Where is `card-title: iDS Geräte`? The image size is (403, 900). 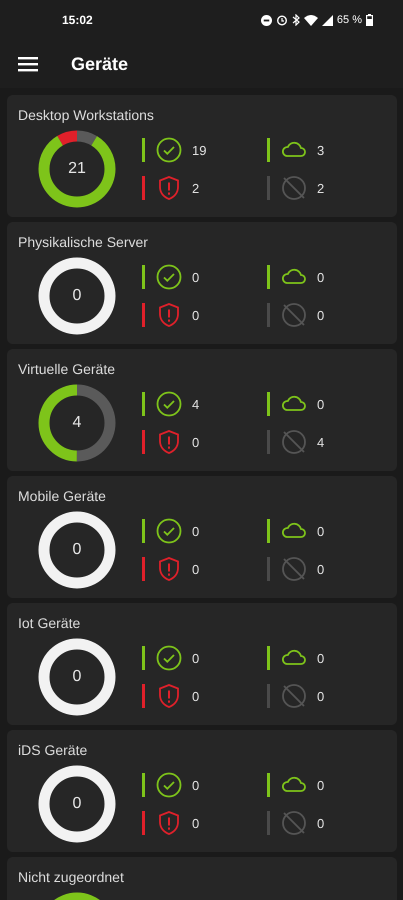 card-title: iDS Geräte is located at coordinates (53, 750).